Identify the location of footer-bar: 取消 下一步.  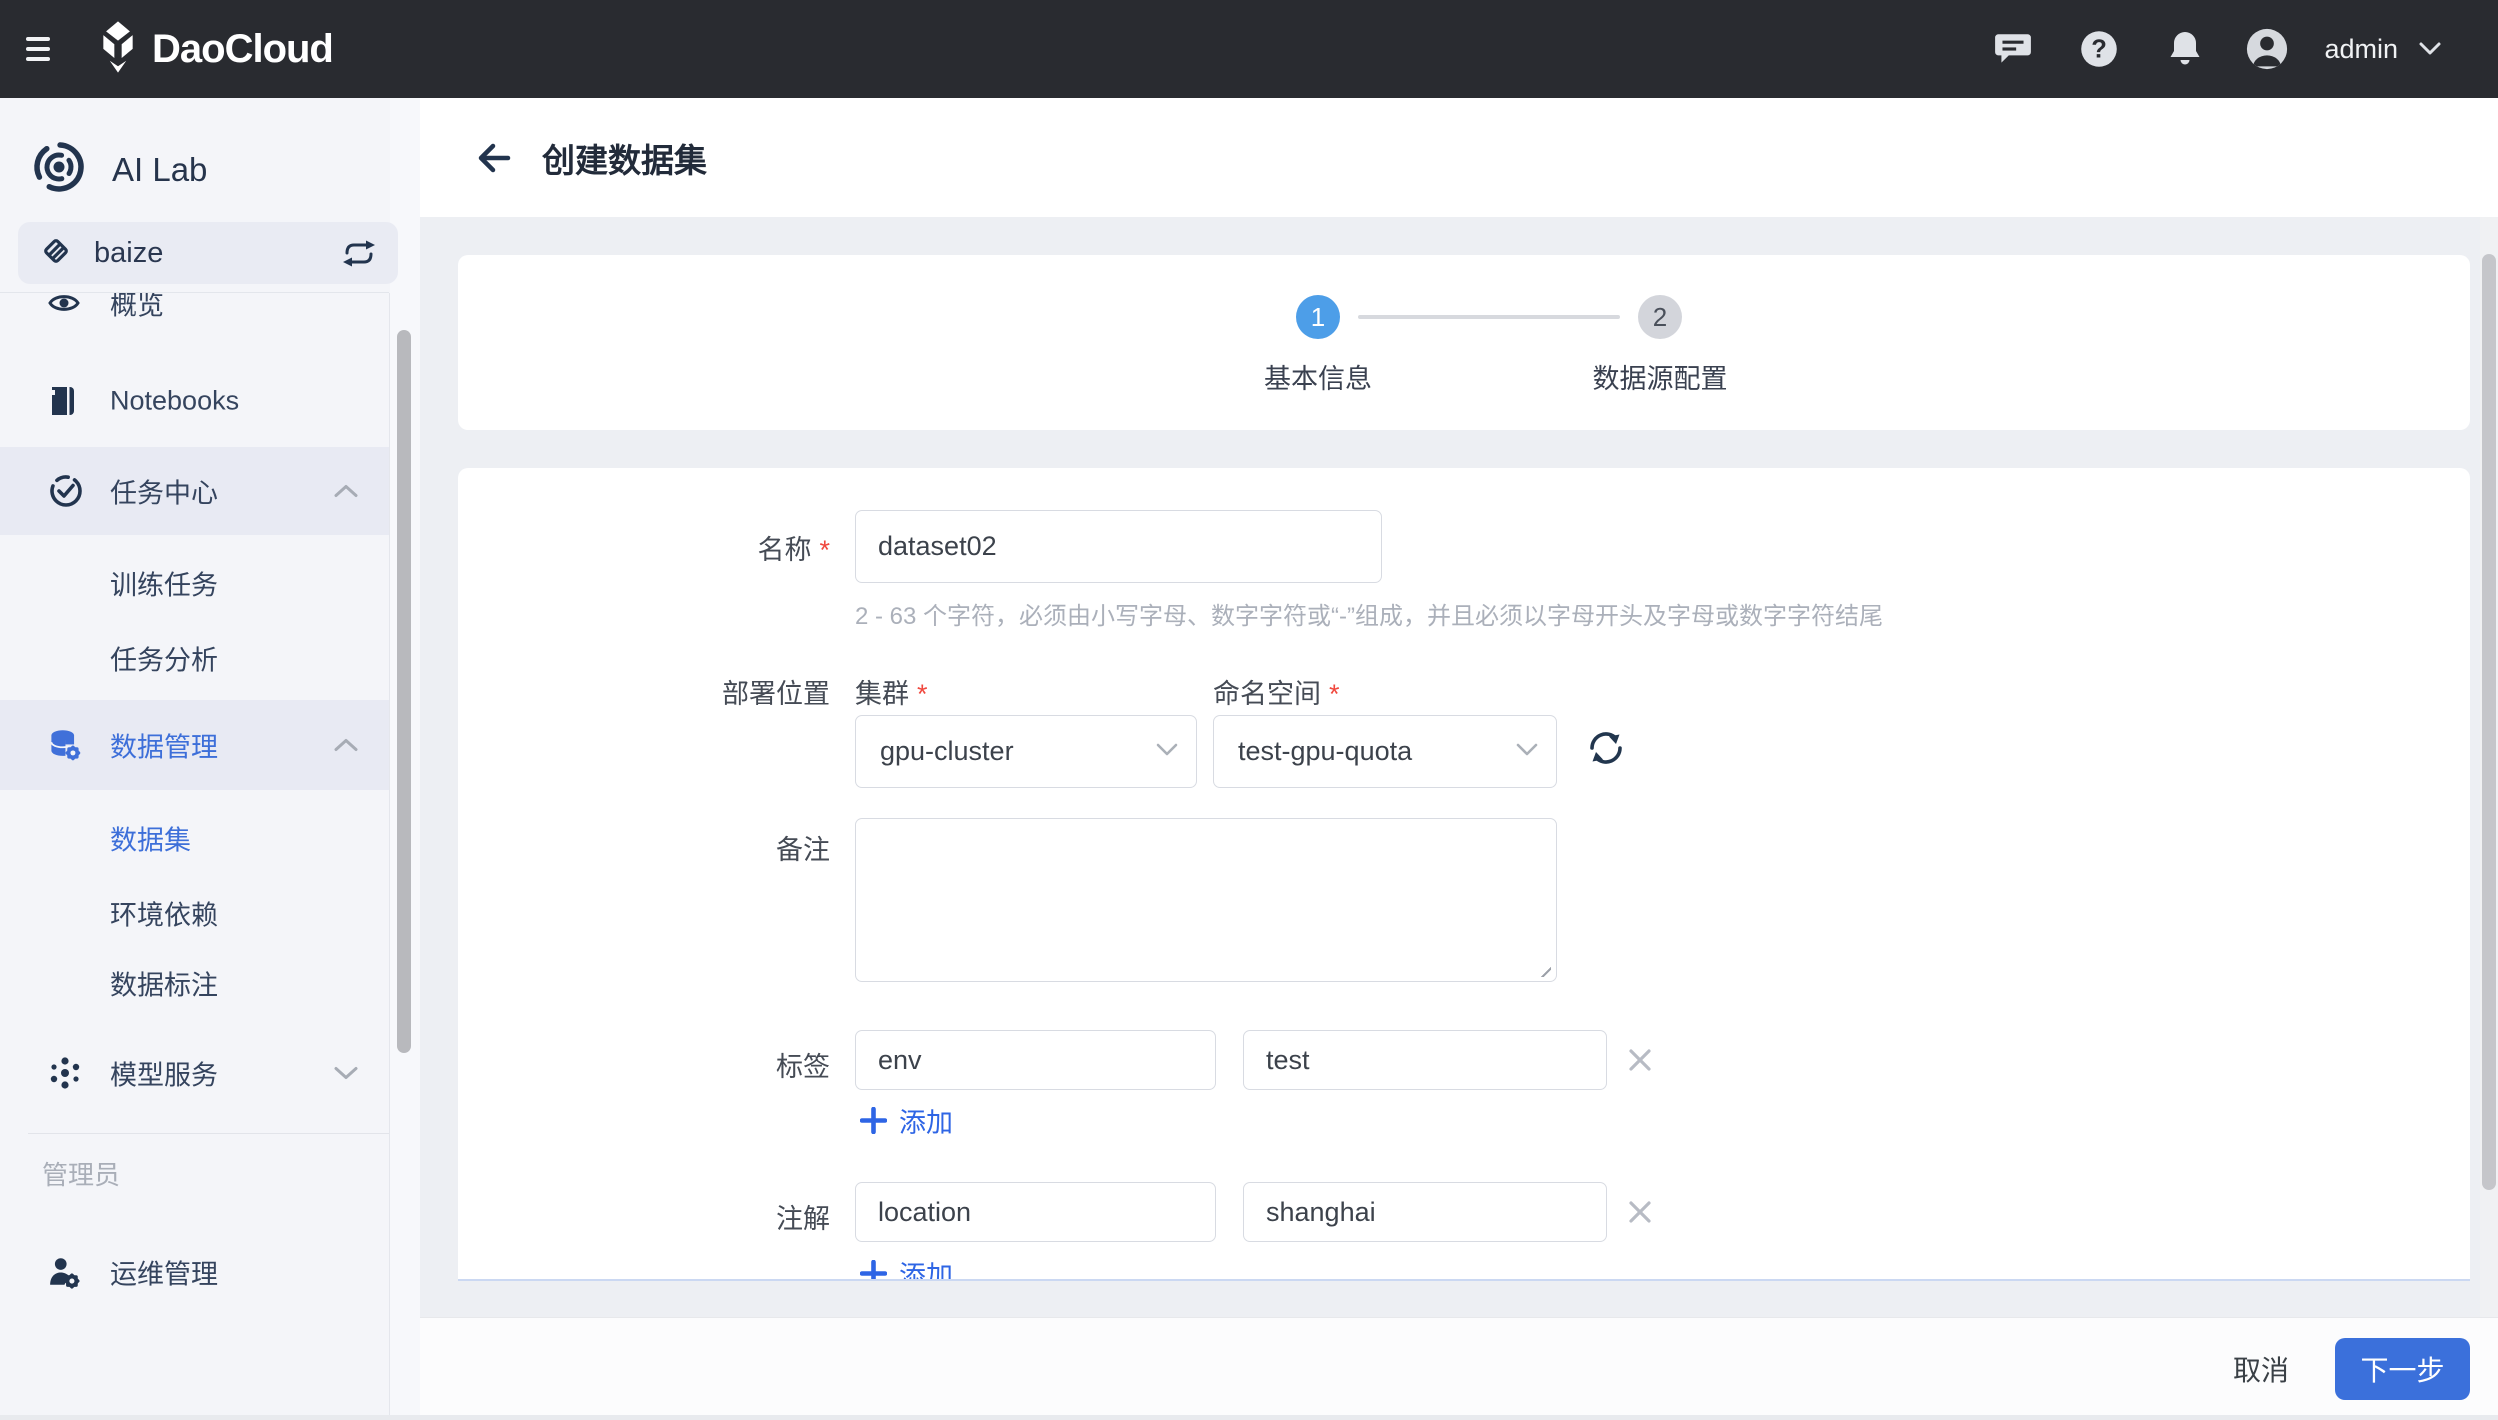
(1459, 1368).